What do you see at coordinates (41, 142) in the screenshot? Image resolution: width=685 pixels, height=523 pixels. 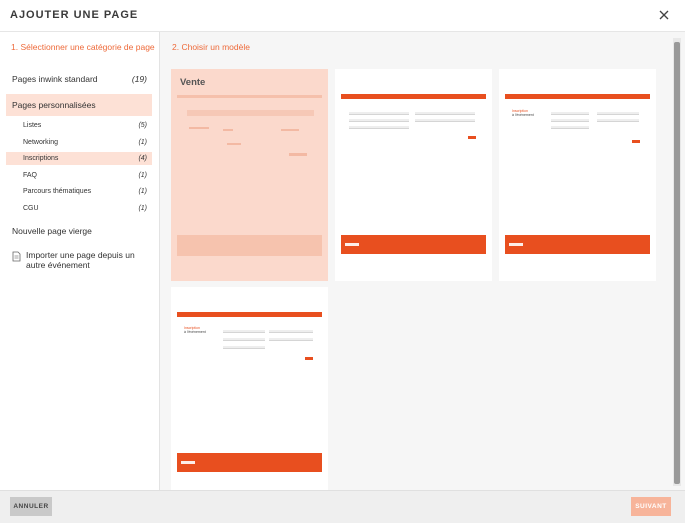 I see `subcategory-label: Networking` at bounding box center [41, 142].